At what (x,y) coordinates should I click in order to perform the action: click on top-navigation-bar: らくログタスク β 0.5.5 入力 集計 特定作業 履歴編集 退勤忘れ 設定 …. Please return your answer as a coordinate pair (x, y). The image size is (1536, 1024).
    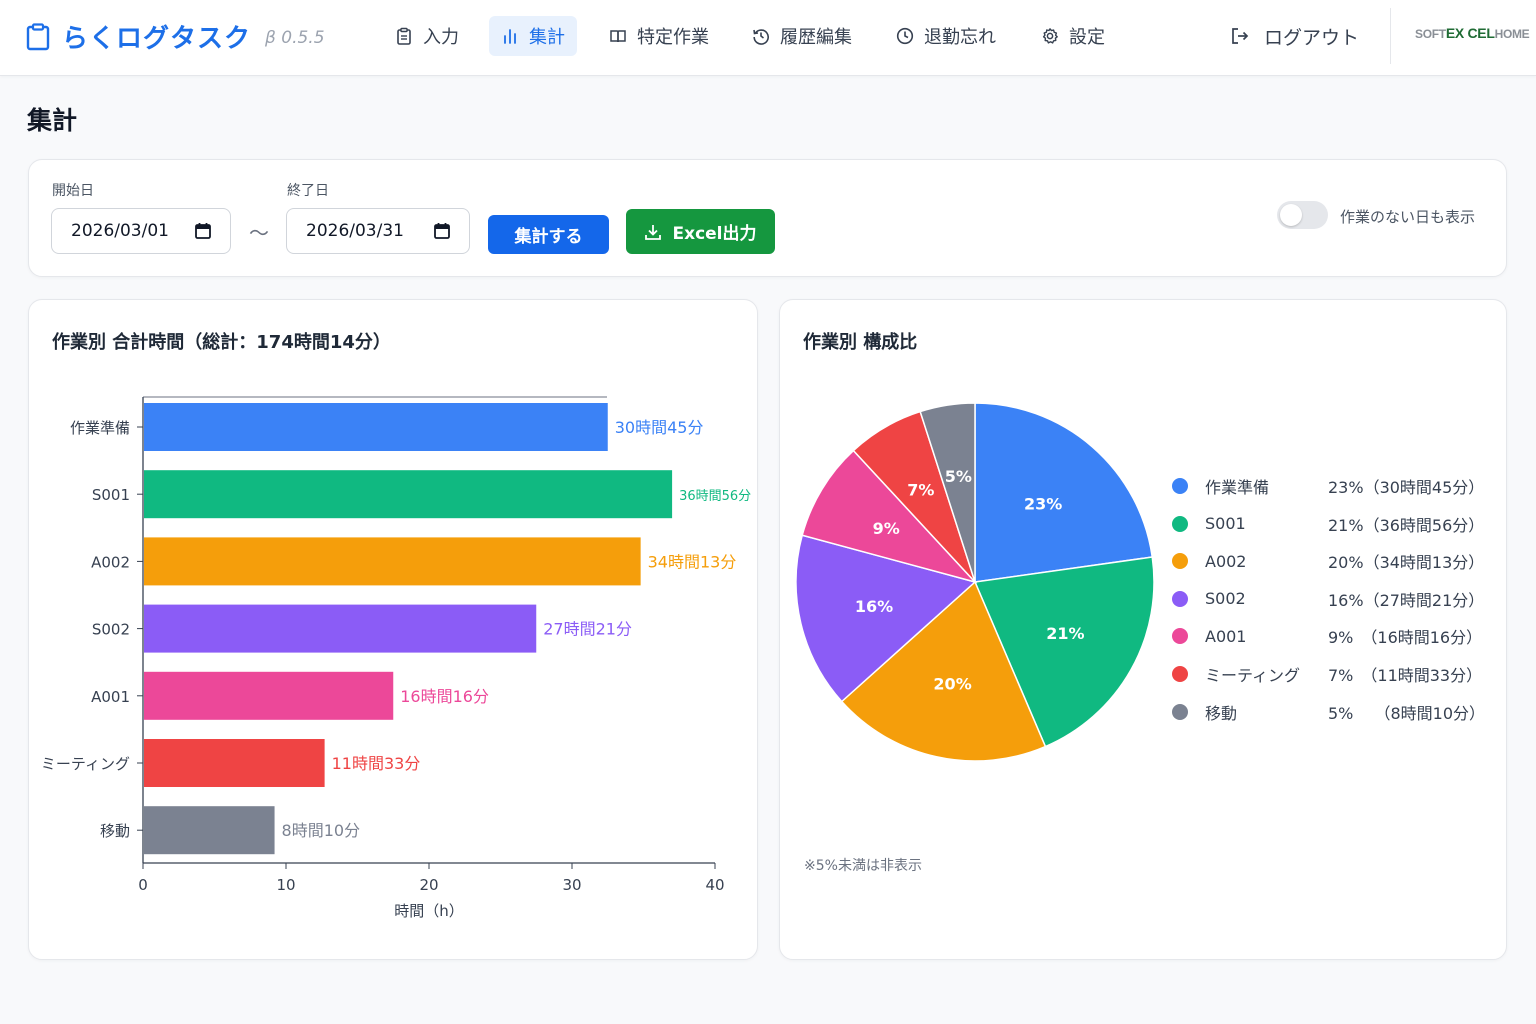
    Looking at the image, I should click on (768, 38).